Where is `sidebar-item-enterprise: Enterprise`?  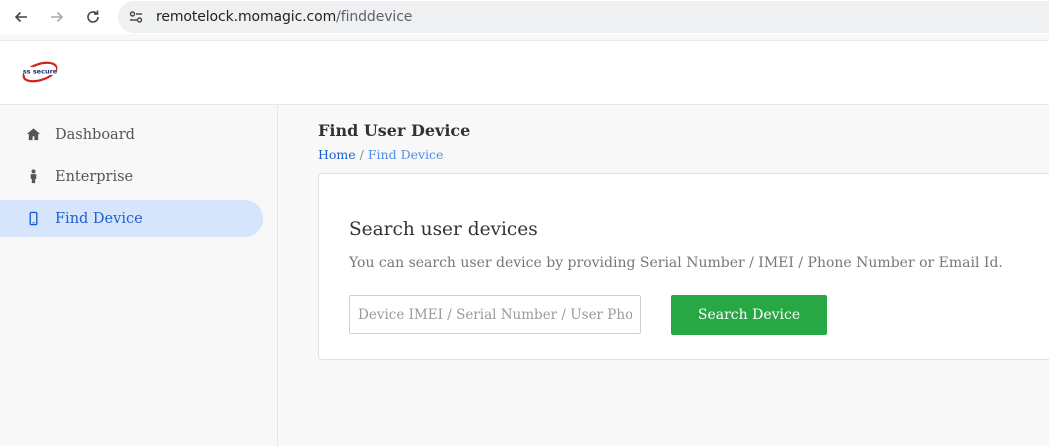 sidebar-item-enterprise: Enterprise is located at coordinates (131, 176).